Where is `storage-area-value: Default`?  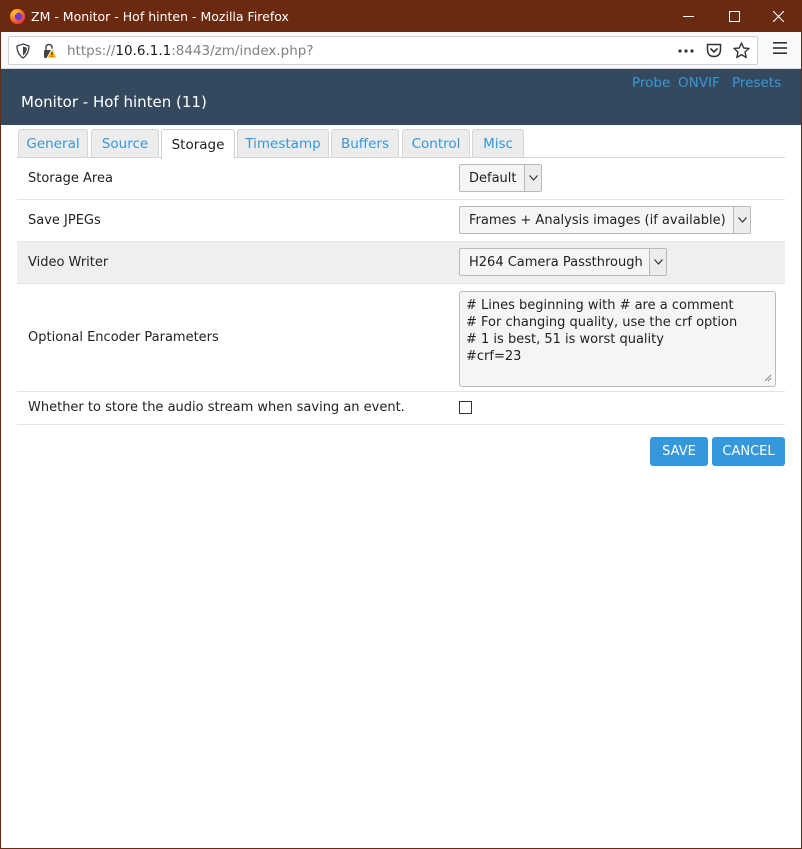 storage-area-value: Default is located at coordinates (493, 178).